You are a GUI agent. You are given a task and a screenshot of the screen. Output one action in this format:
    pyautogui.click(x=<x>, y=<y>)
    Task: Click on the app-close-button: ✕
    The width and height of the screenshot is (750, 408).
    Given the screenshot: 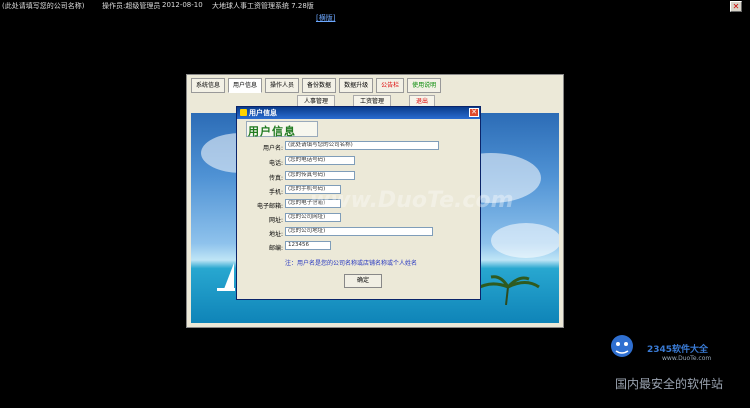 What is the action you would take?
    pyautogui.click(x=736, y=6)
    